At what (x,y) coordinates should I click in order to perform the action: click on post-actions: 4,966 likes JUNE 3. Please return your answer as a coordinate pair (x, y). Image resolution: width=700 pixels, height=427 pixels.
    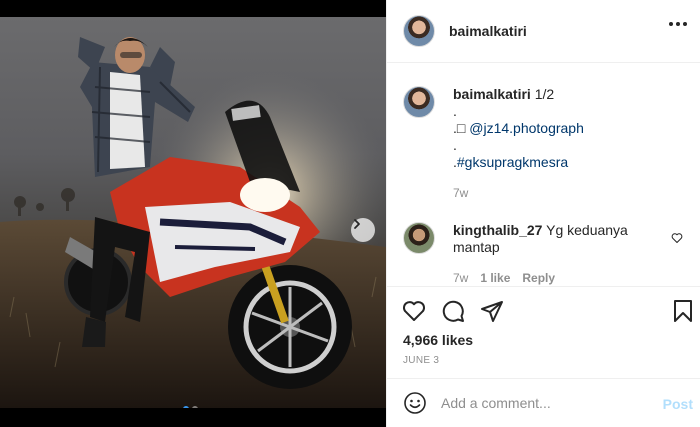
    Looking at the image, I should click on (543, 332).